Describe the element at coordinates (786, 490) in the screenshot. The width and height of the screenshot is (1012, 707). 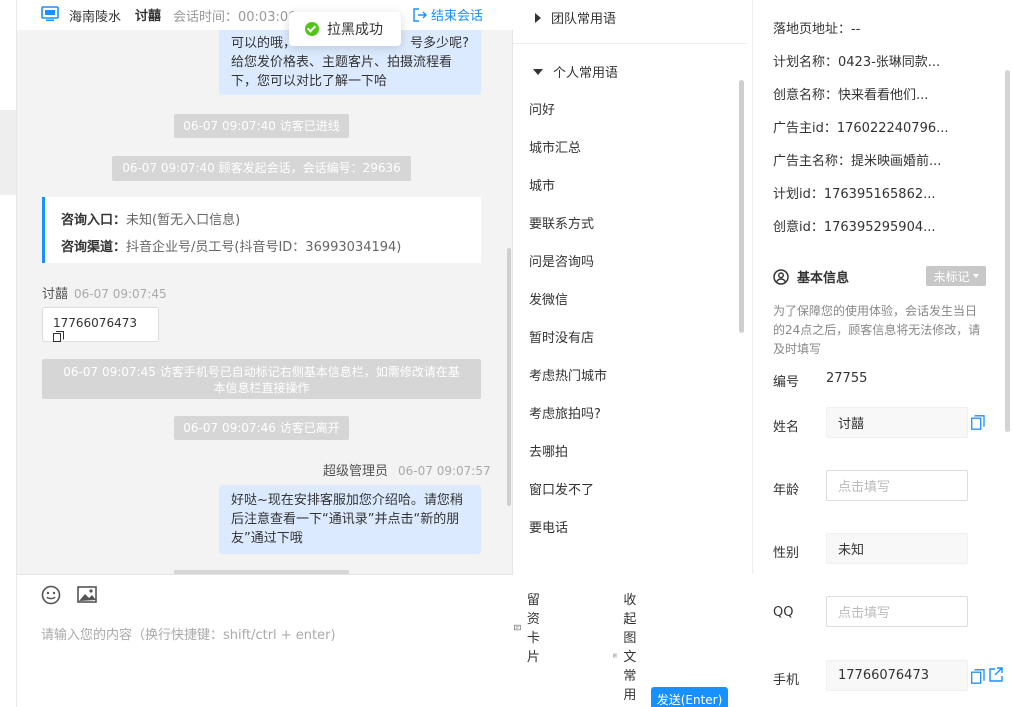
I see `age-label: 年龄` at that location.